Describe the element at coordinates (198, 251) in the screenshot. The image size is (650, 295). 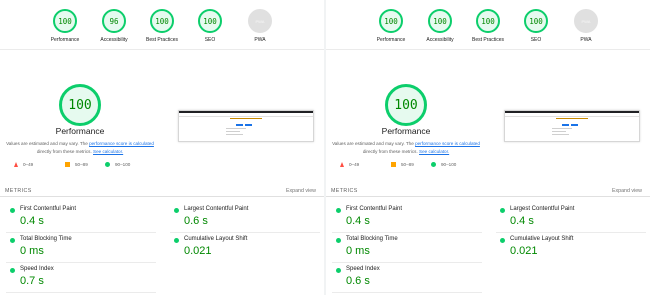
I see `metric-value: 0.021` at that location.